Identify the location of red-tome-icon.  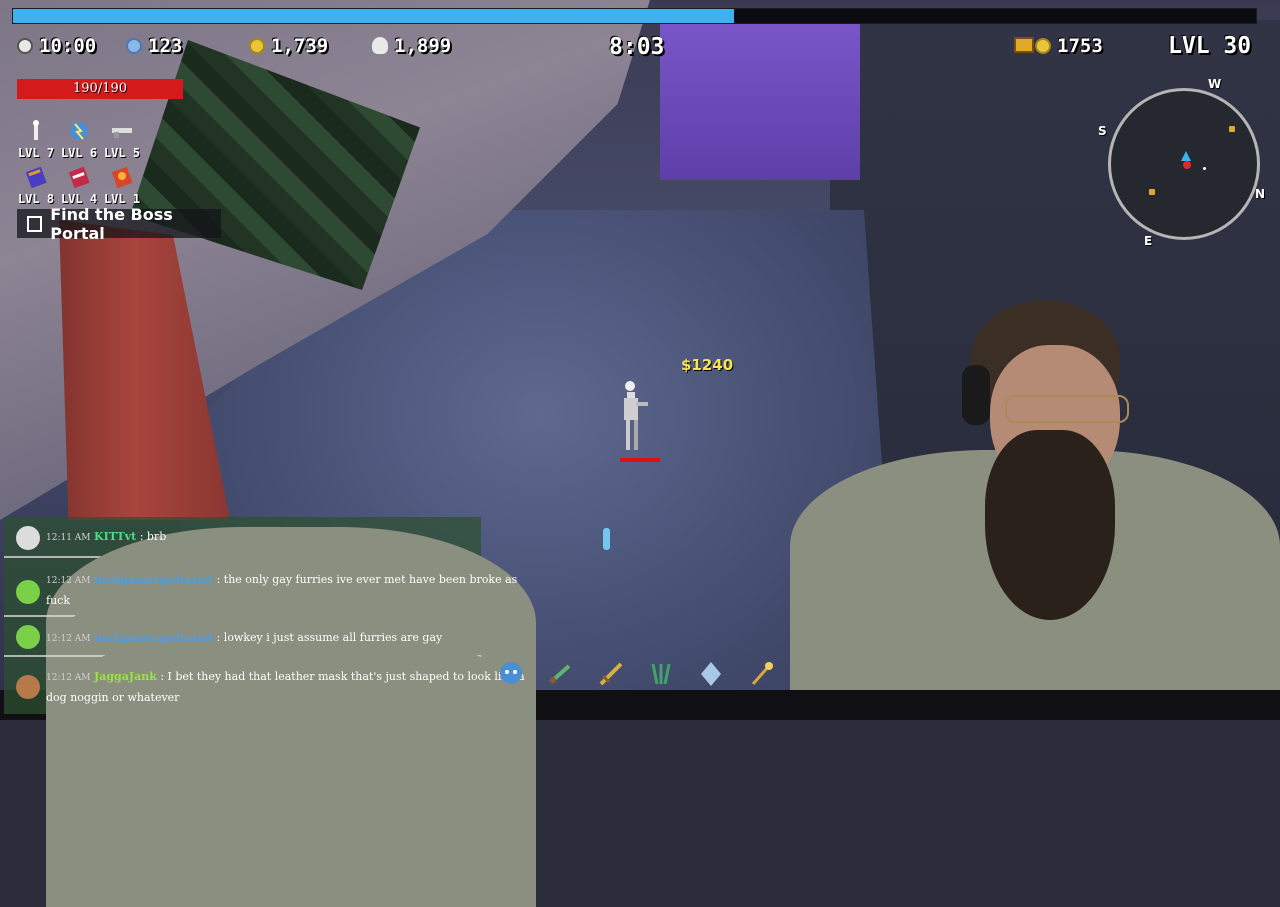
(79, 177).